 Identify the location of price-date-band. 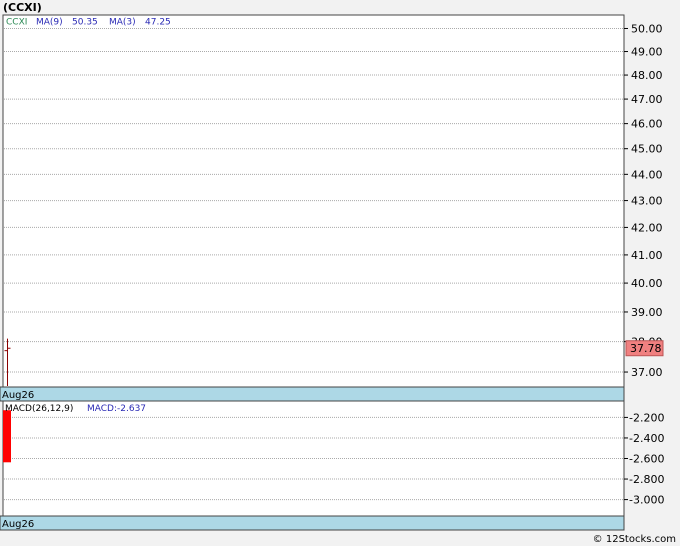
(312, 394).